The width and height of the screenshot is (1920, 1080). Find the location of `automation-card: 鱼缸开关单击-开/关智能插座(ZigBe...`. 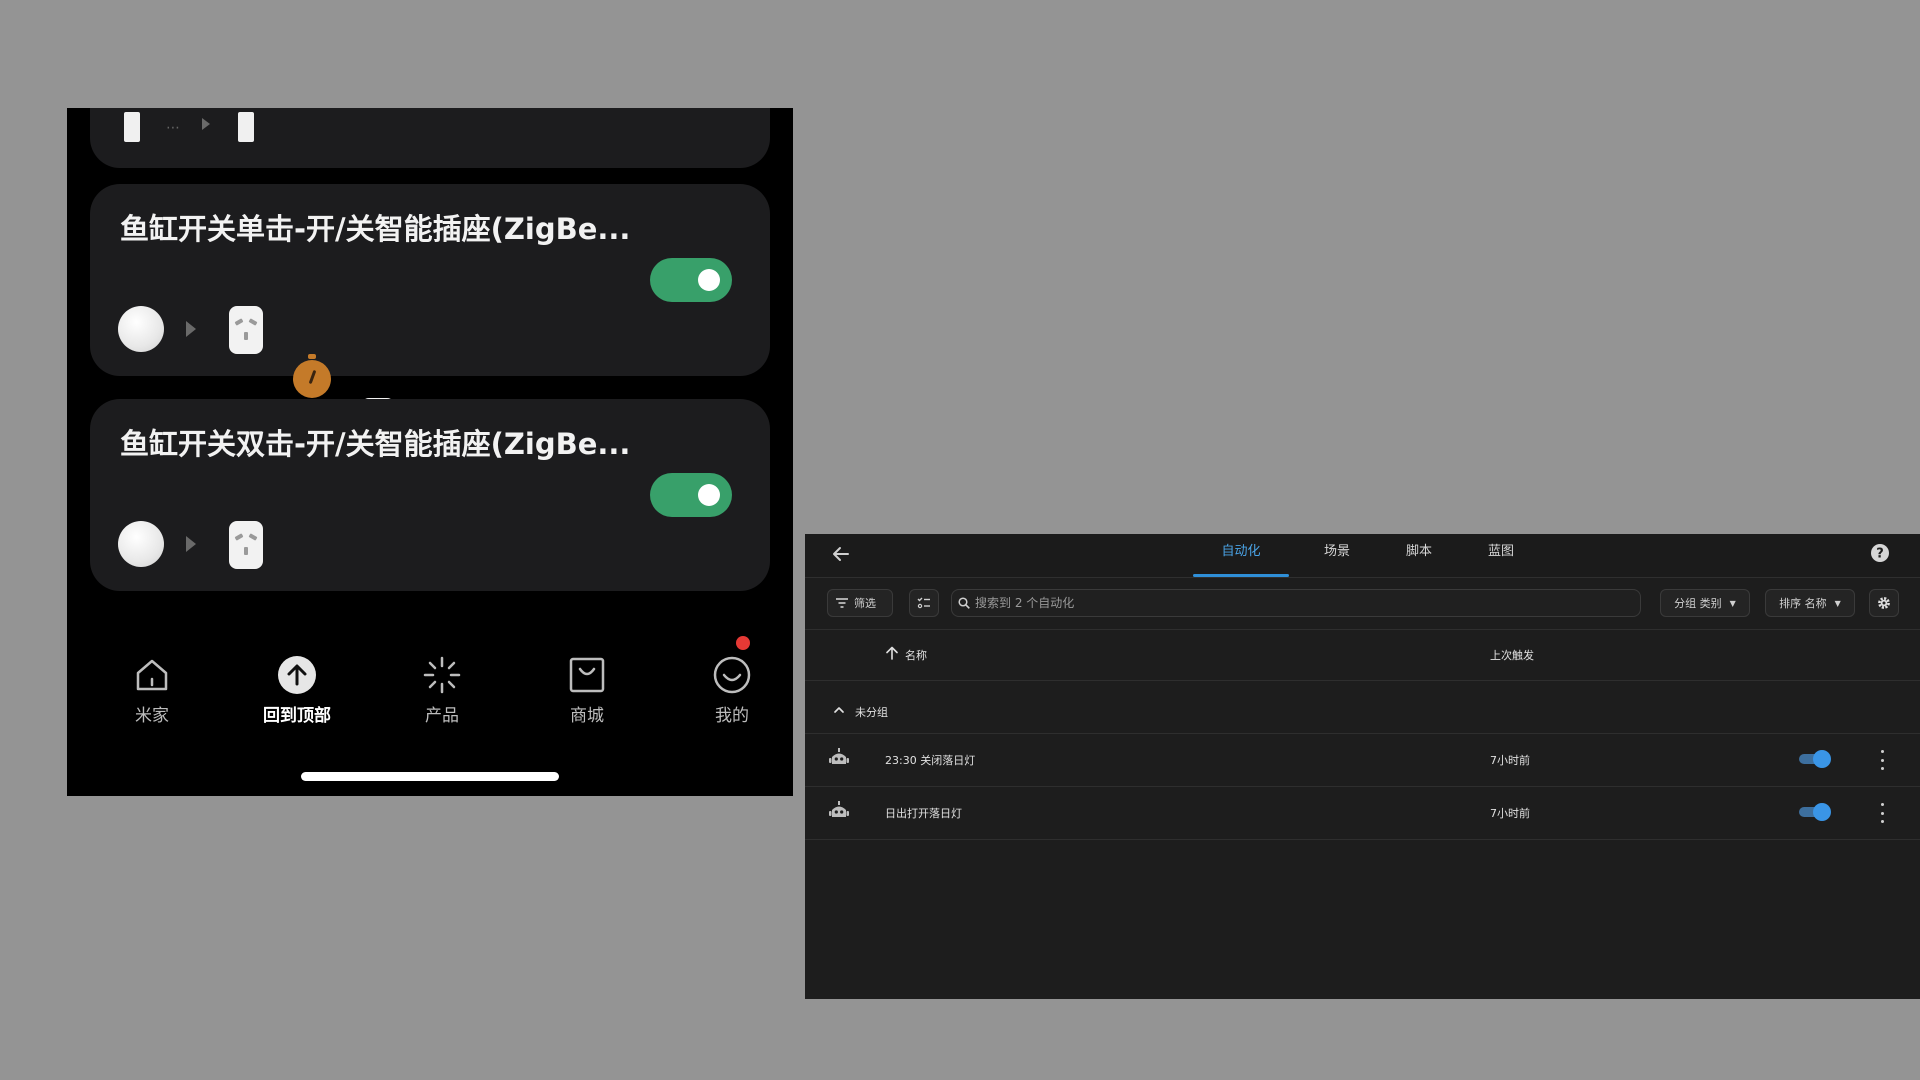

automation-card: 鱼缸开关单击-开/关智能插座(ZigBe... is located at coordinates (430, 315).